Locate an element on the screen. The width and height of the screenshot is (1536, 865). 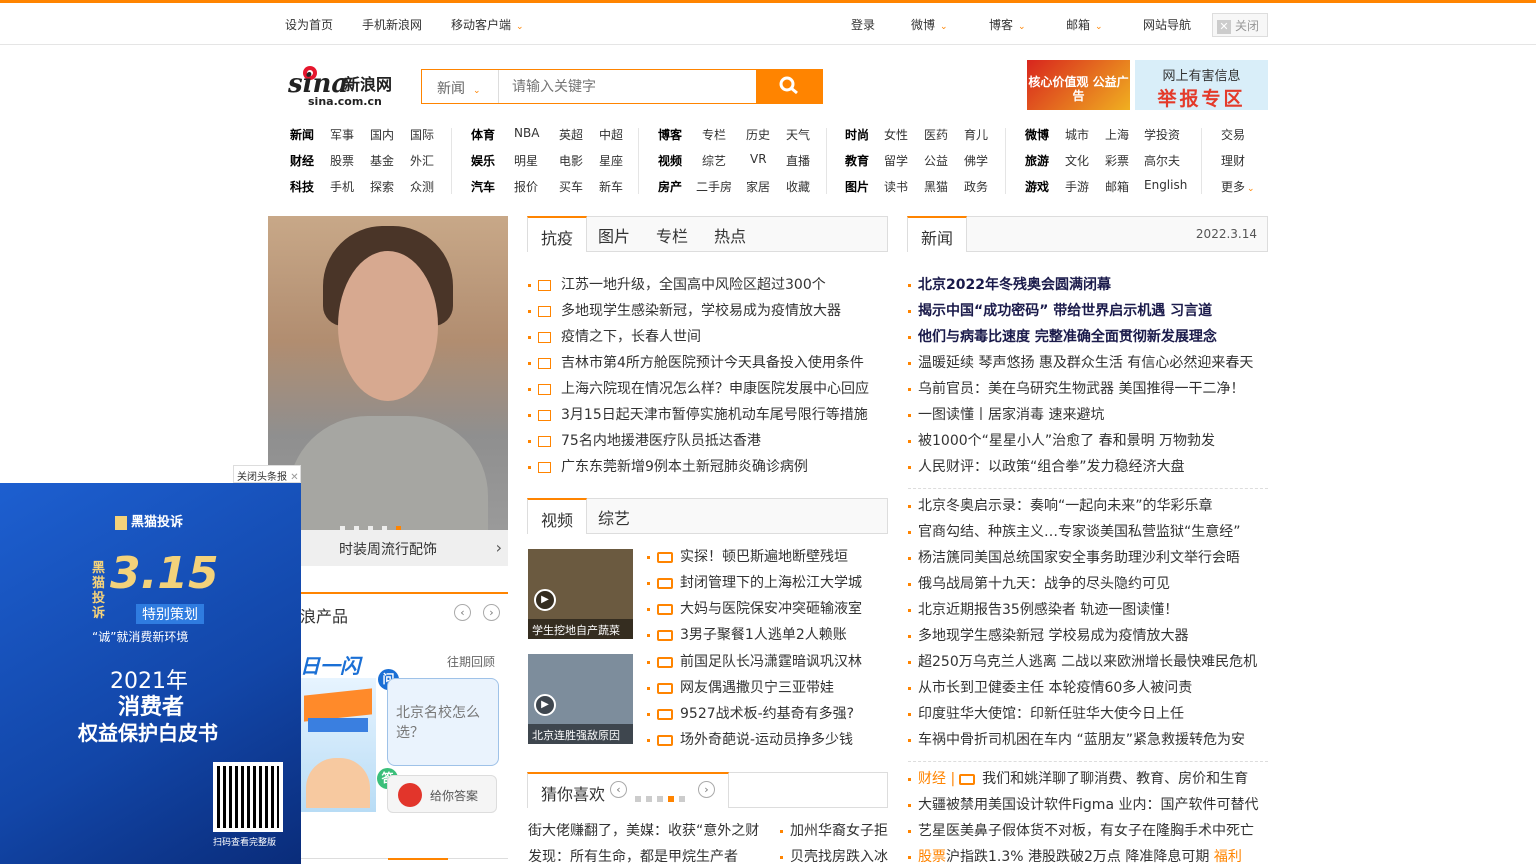
mobile-client-menu: 移动客户端 ⌄ is located at coordinates (487, 24).